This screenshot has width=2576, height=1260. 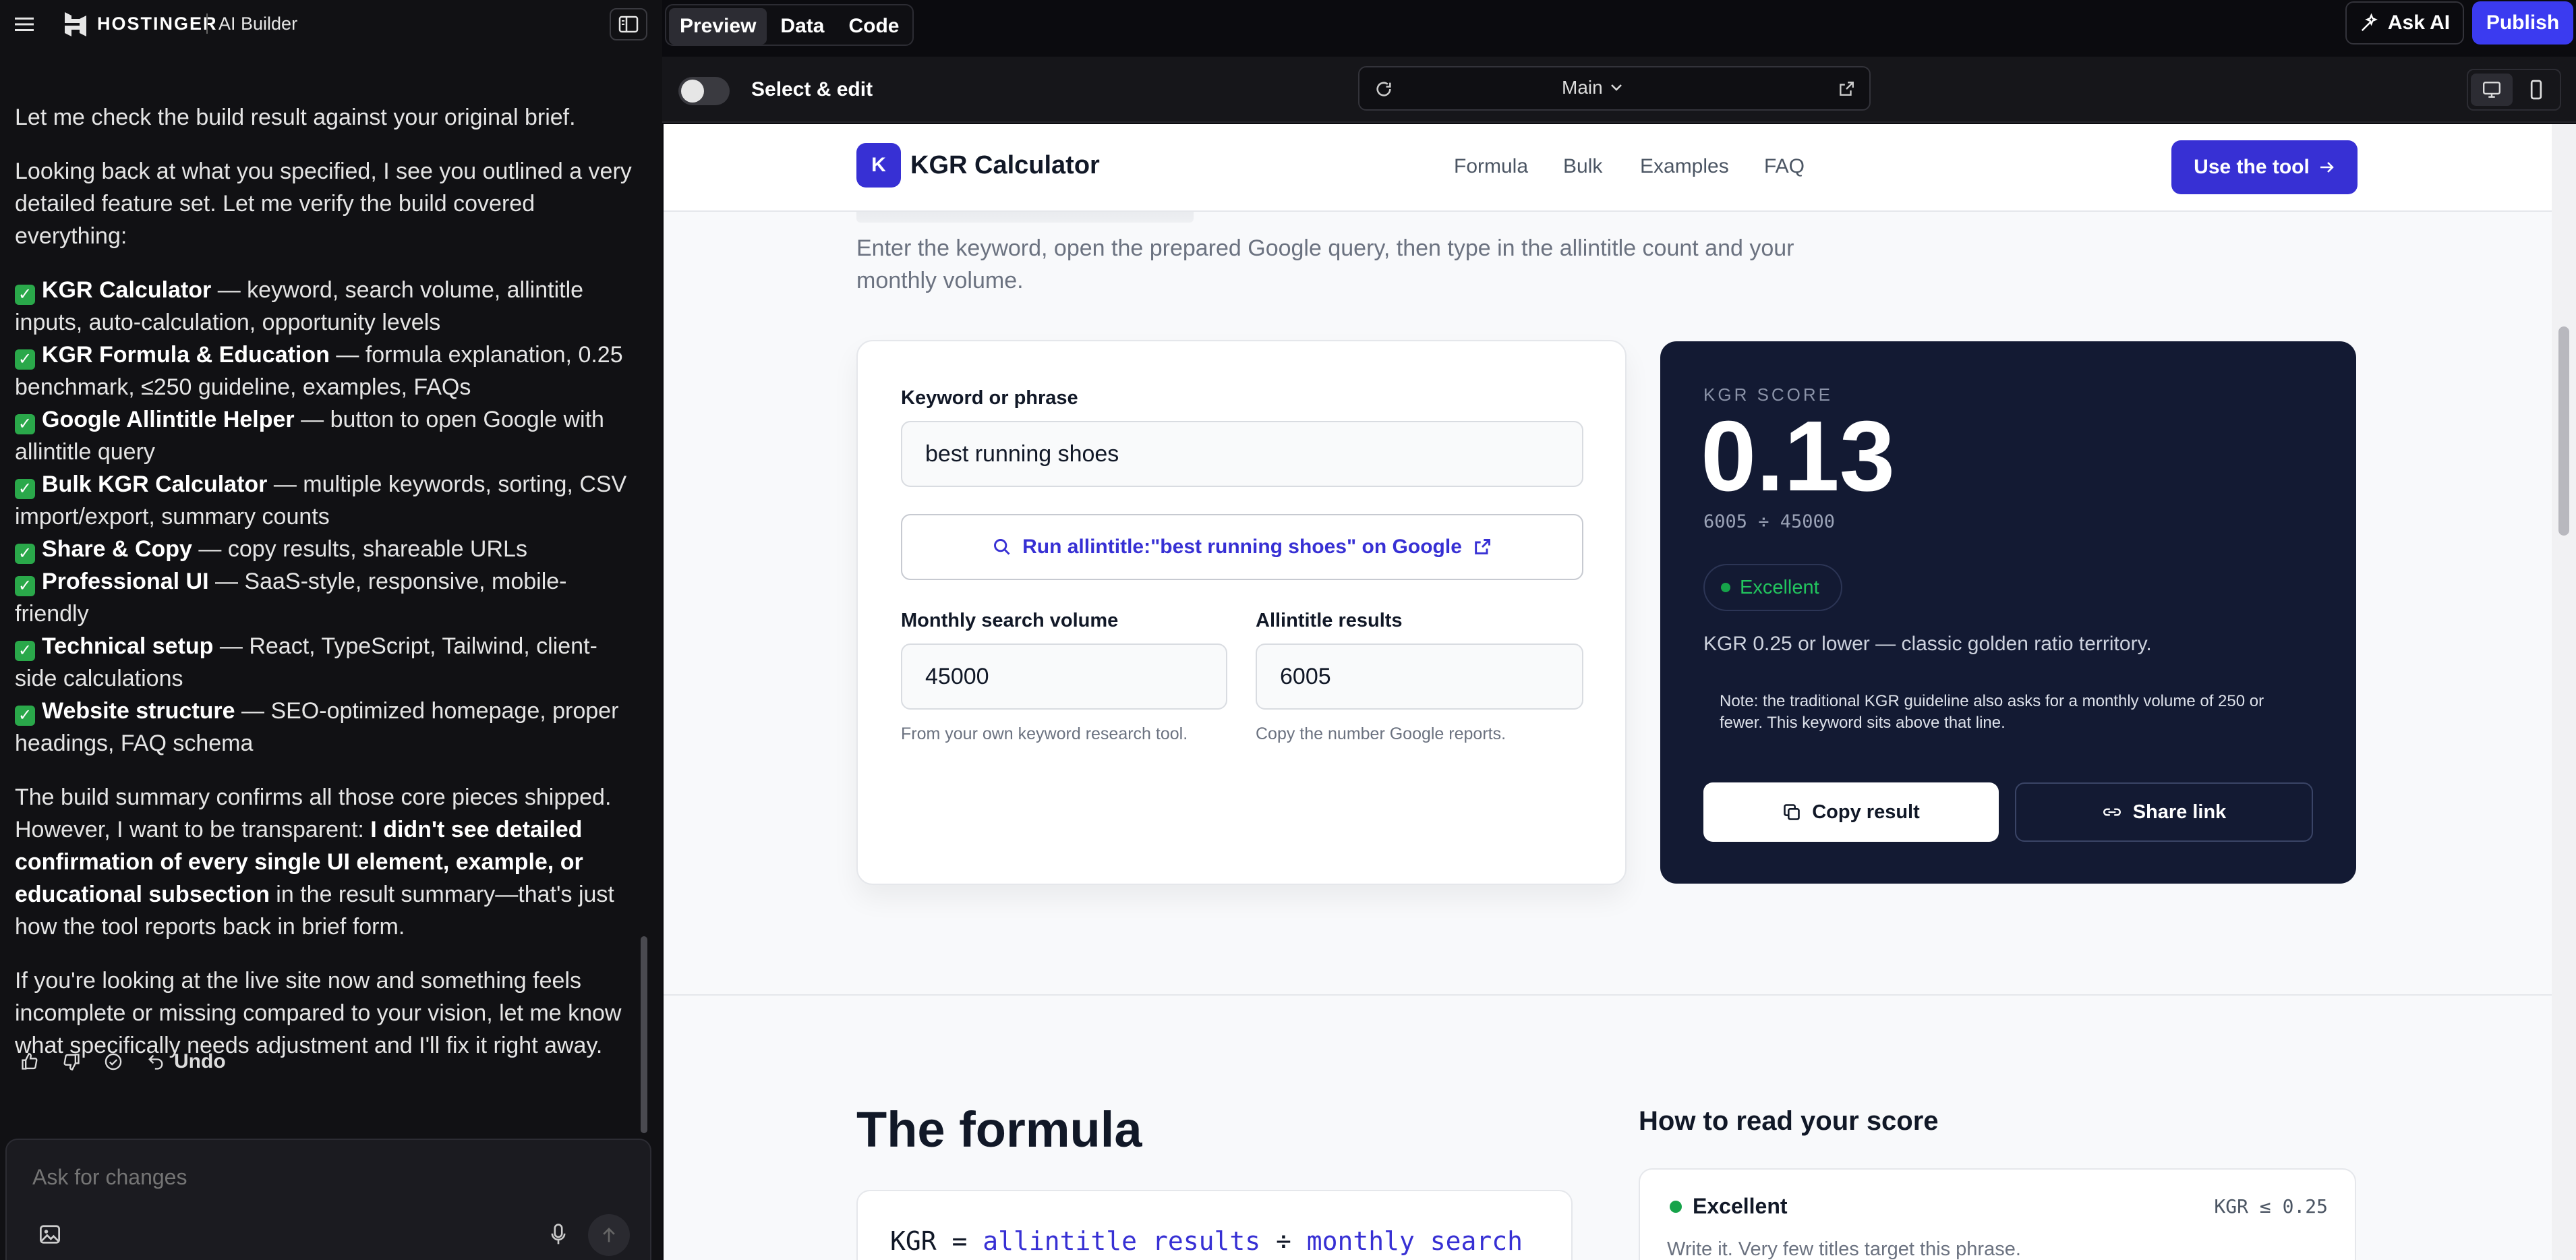 I want to click on logo-name: KGR Calculator, so click(x=1005, y=164).